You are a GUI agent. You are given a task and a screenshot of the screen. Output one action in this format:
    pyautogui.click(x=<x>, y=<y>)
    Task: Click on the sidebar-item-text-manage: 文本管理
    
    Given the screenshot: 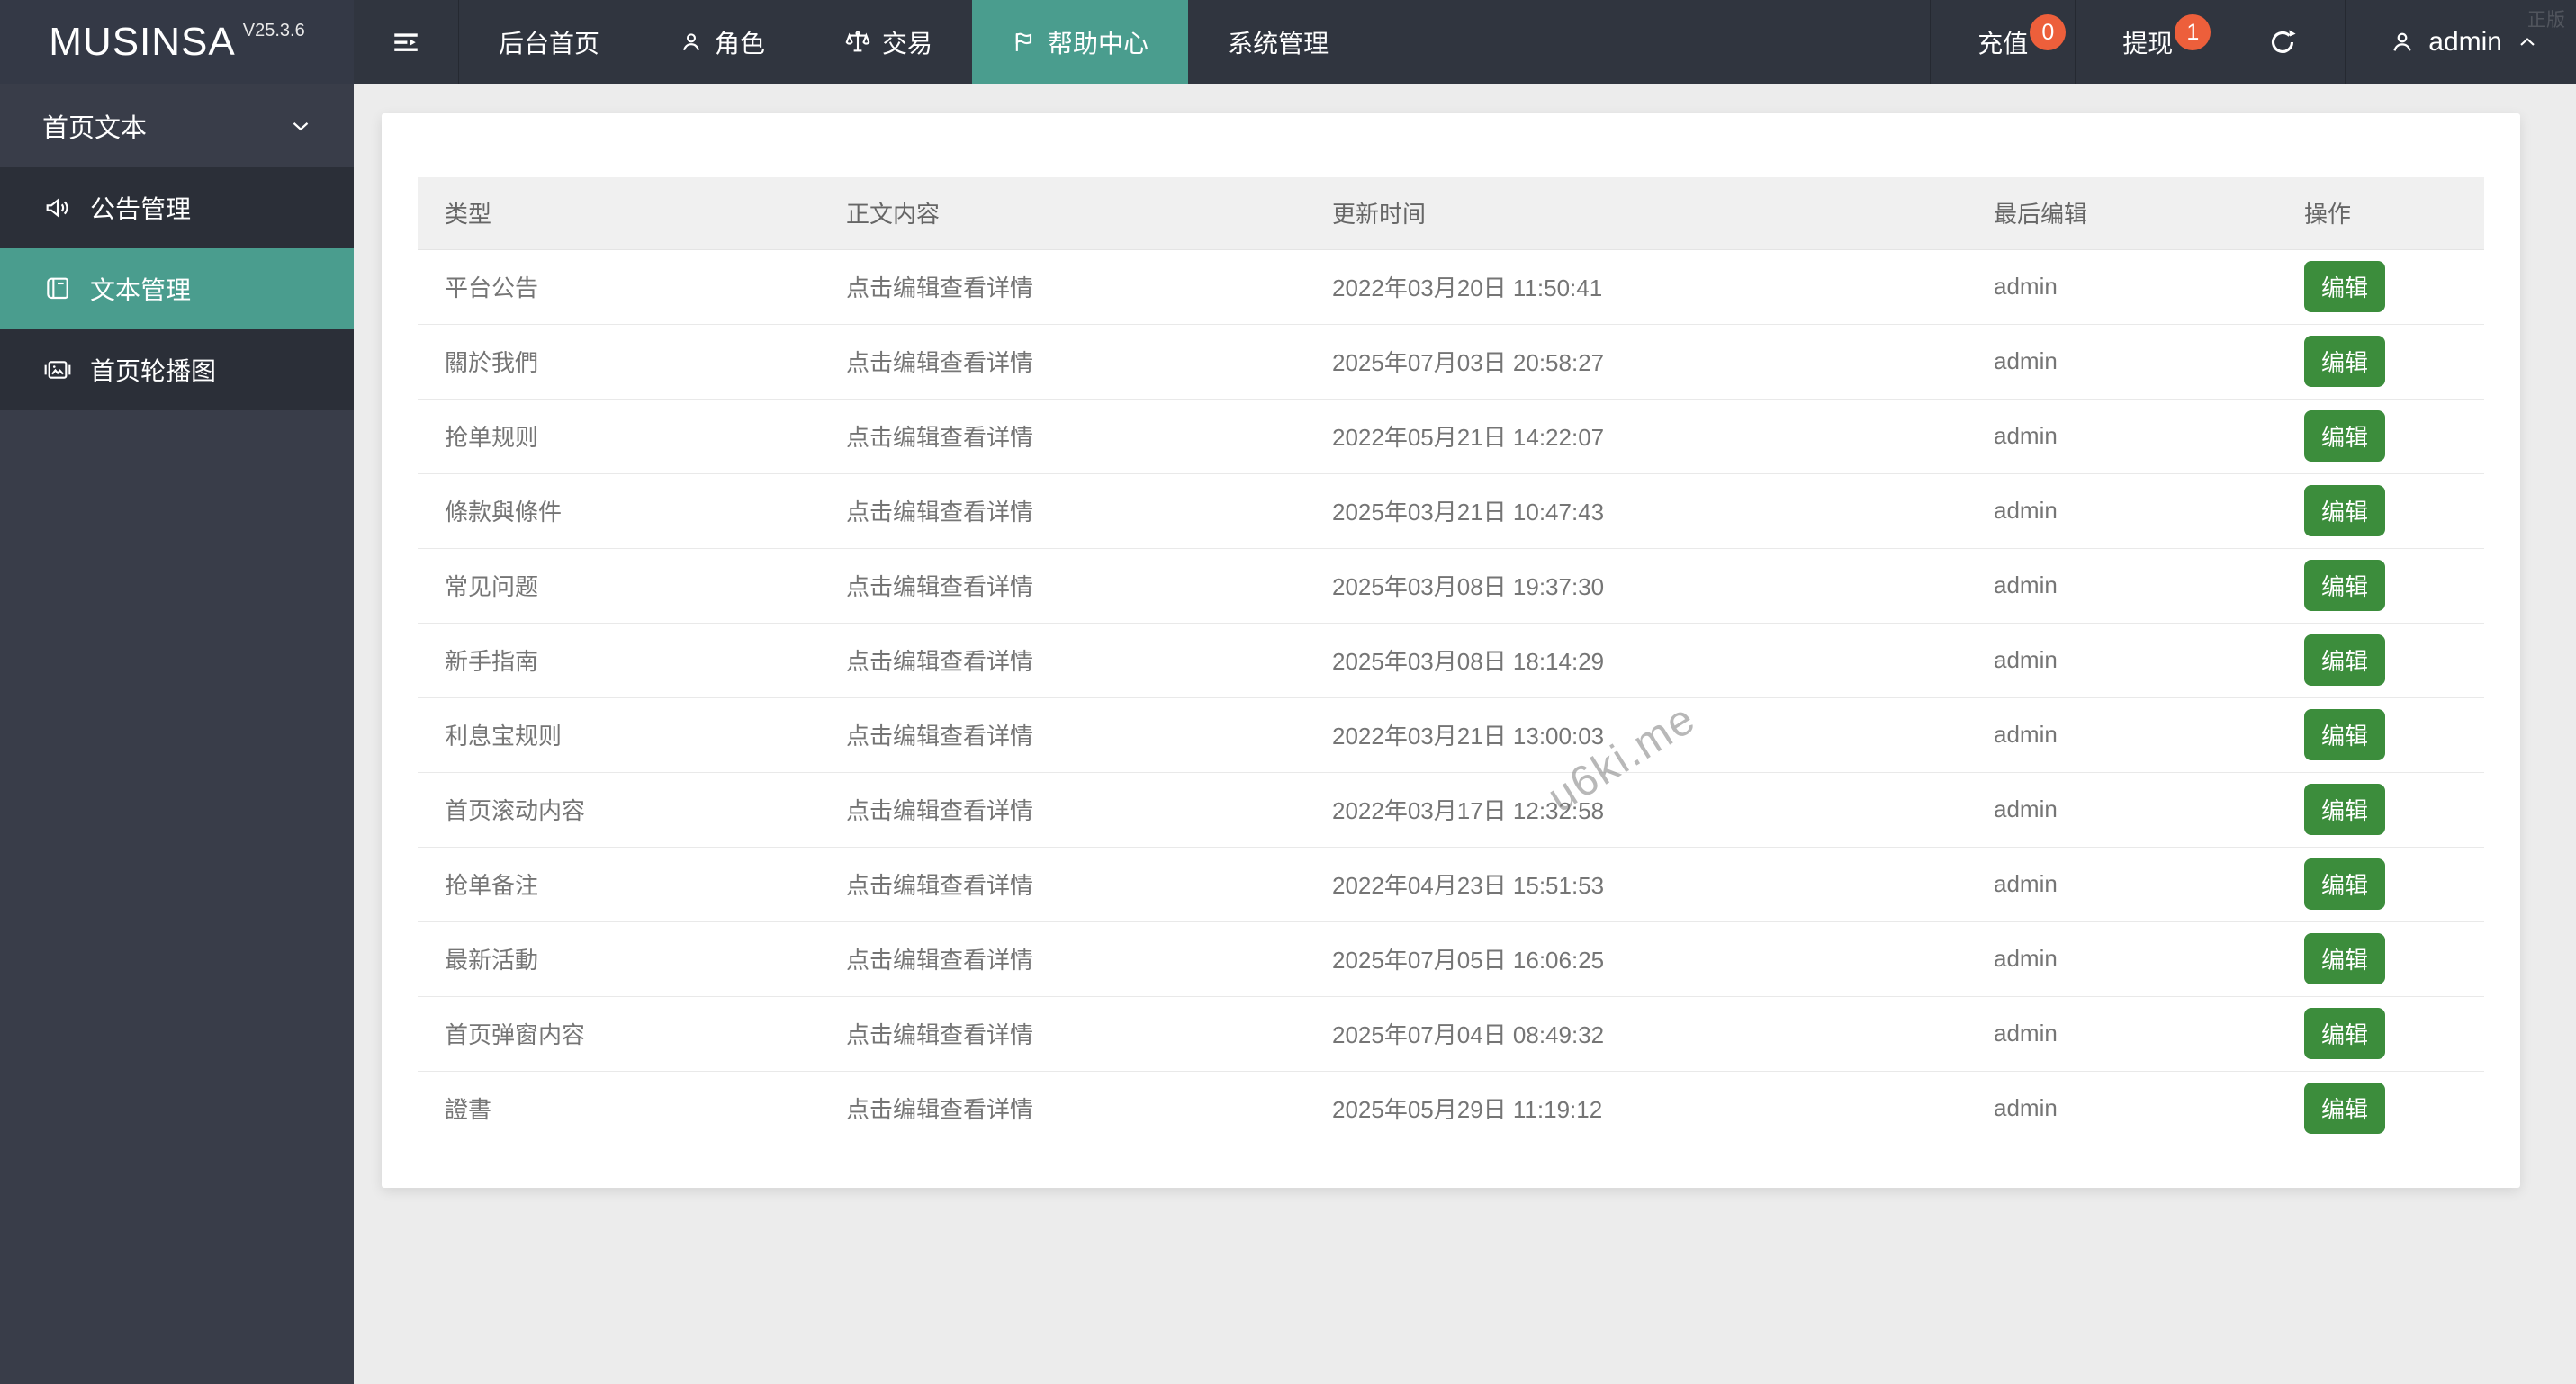 What is the action you would take?
    pyautogui.click(x=177, y=289)
    